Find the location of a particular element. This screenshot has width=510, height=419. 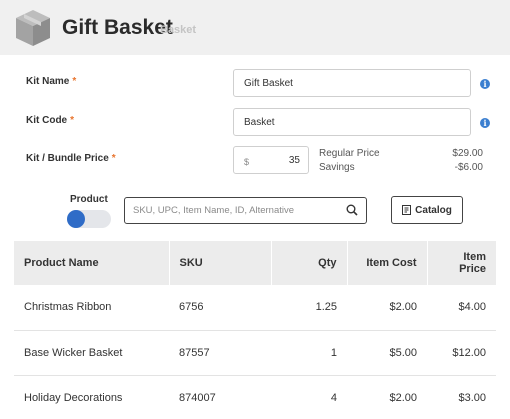

bundle-price-label: Kit / Bundle Price * is located at coordinates (71, 158).